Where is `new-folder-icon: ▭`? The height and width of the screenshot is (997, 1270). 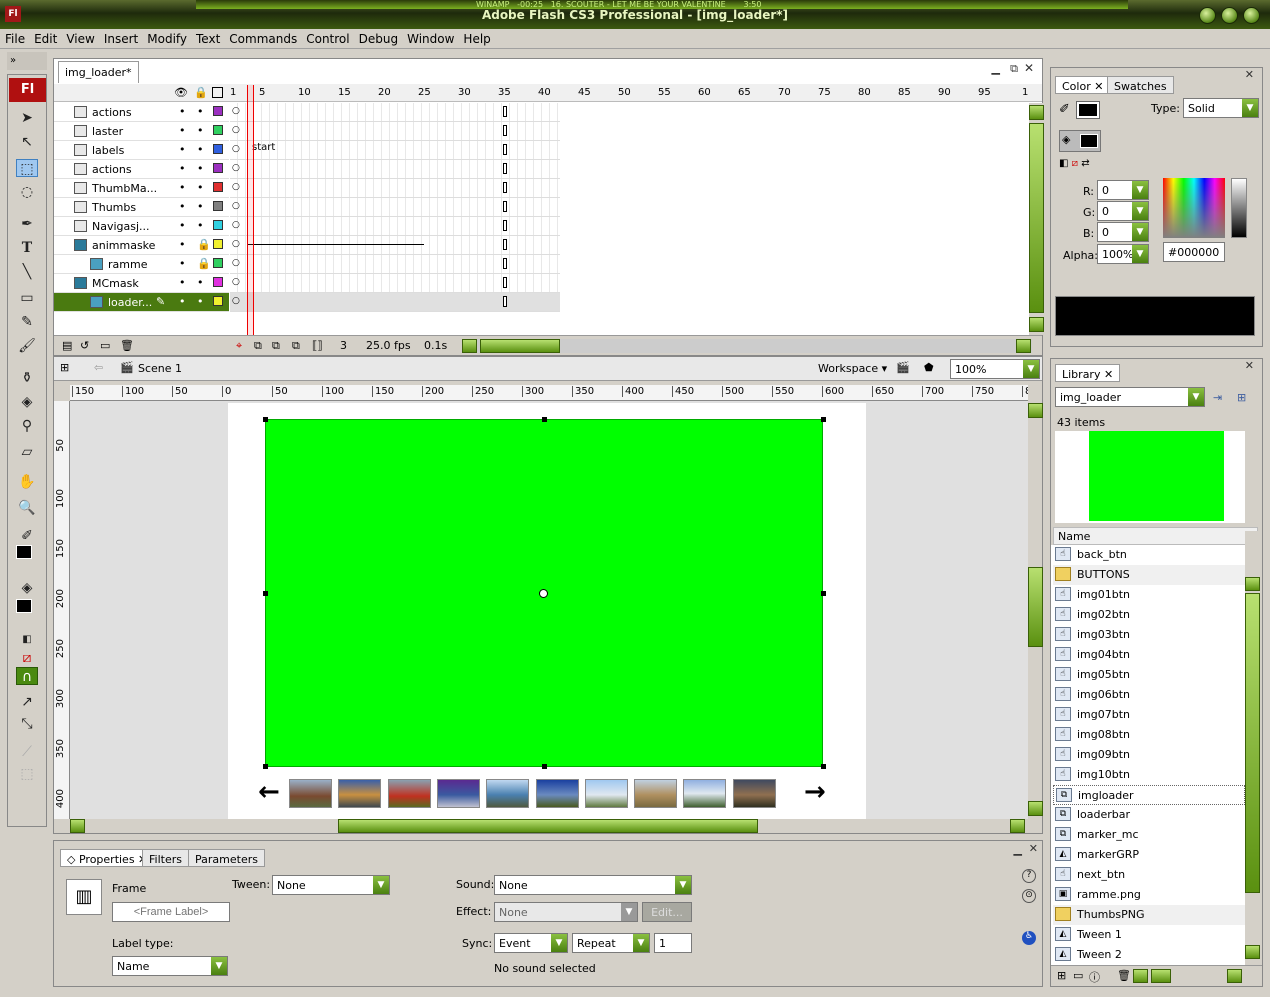 new-folder-icon: ▭ is located at coordinates (1078, 975).